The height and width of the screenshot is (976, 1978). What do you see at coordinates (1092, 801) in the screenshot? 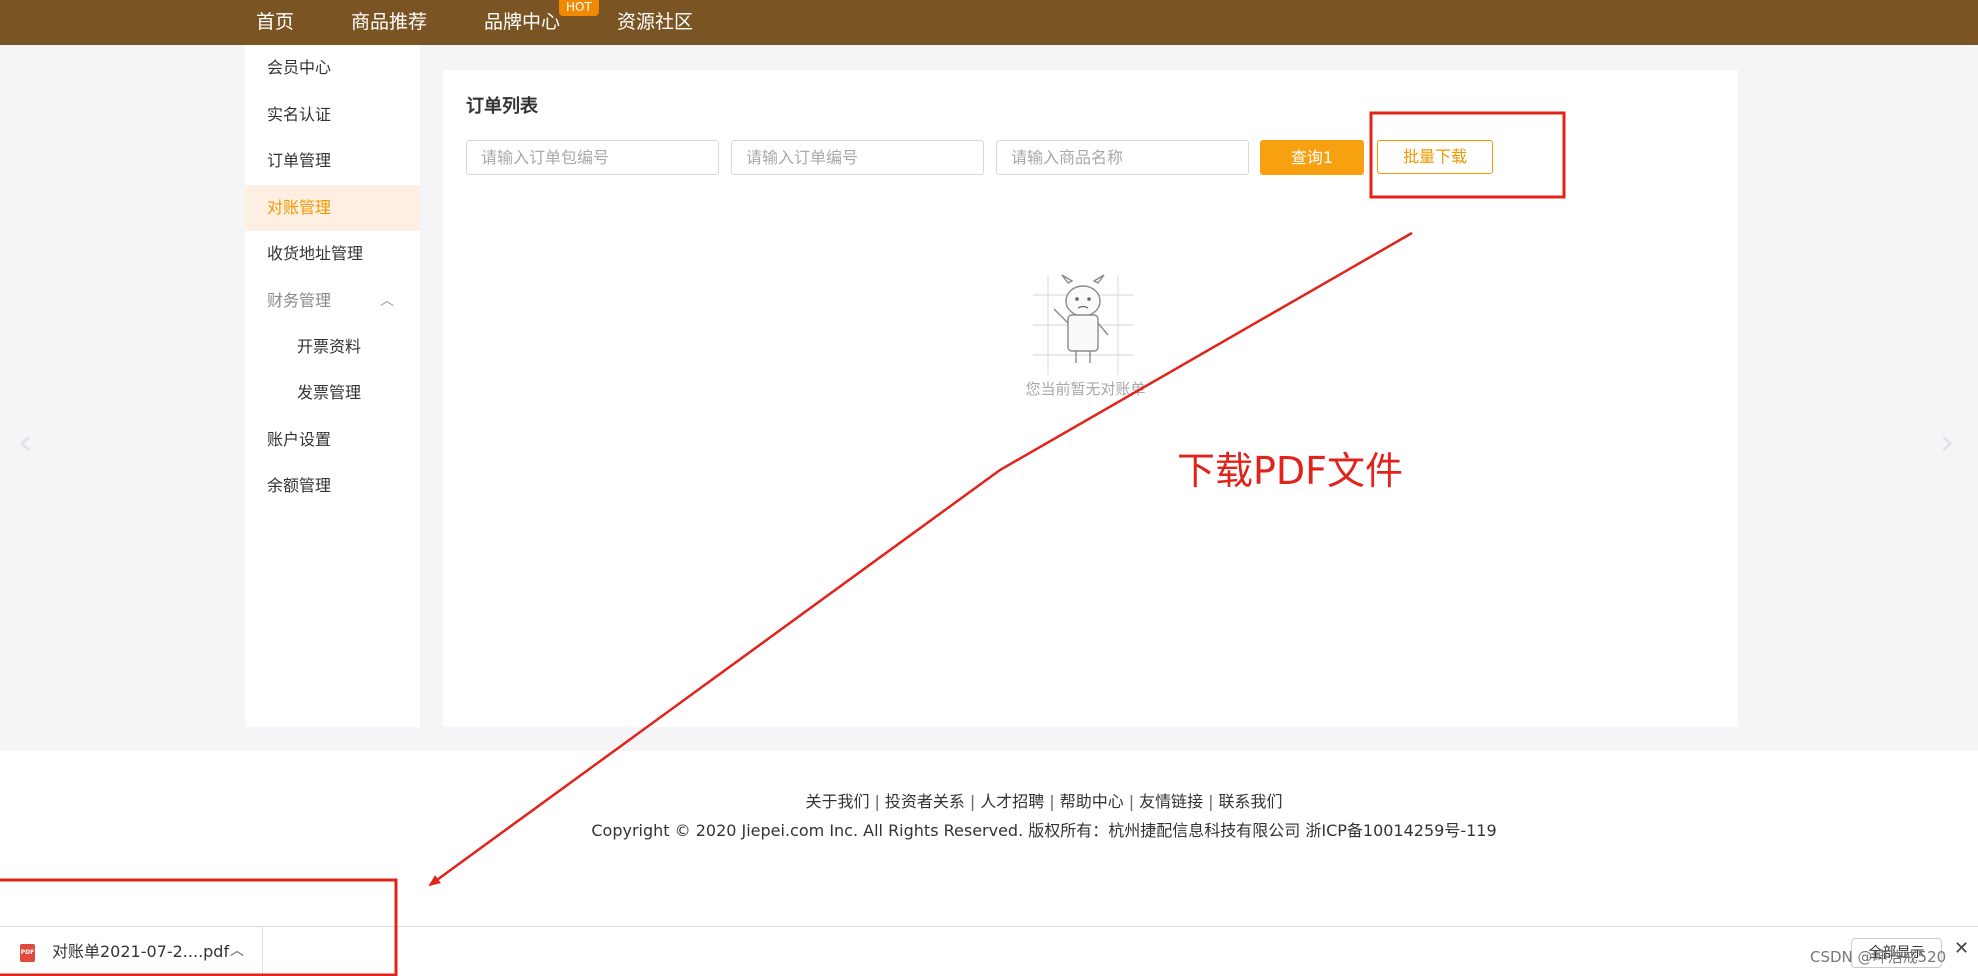
I see `footer-link-help: 帮助中心` at bounding box center [1092, 801].